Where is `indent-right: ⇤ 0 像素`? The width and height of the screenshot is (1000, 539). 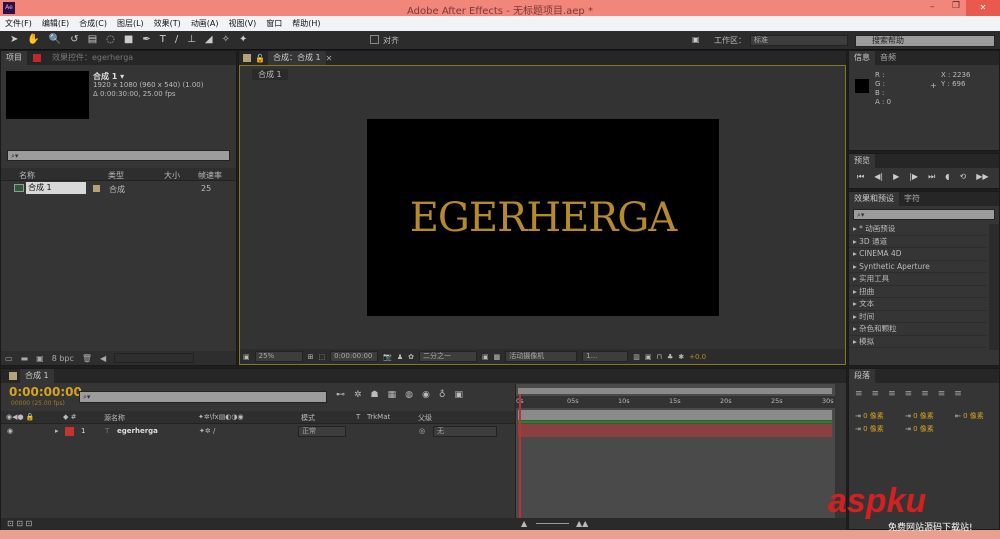 indent-right: ⇤ 0 像素 is located at coordinates (969, 416).